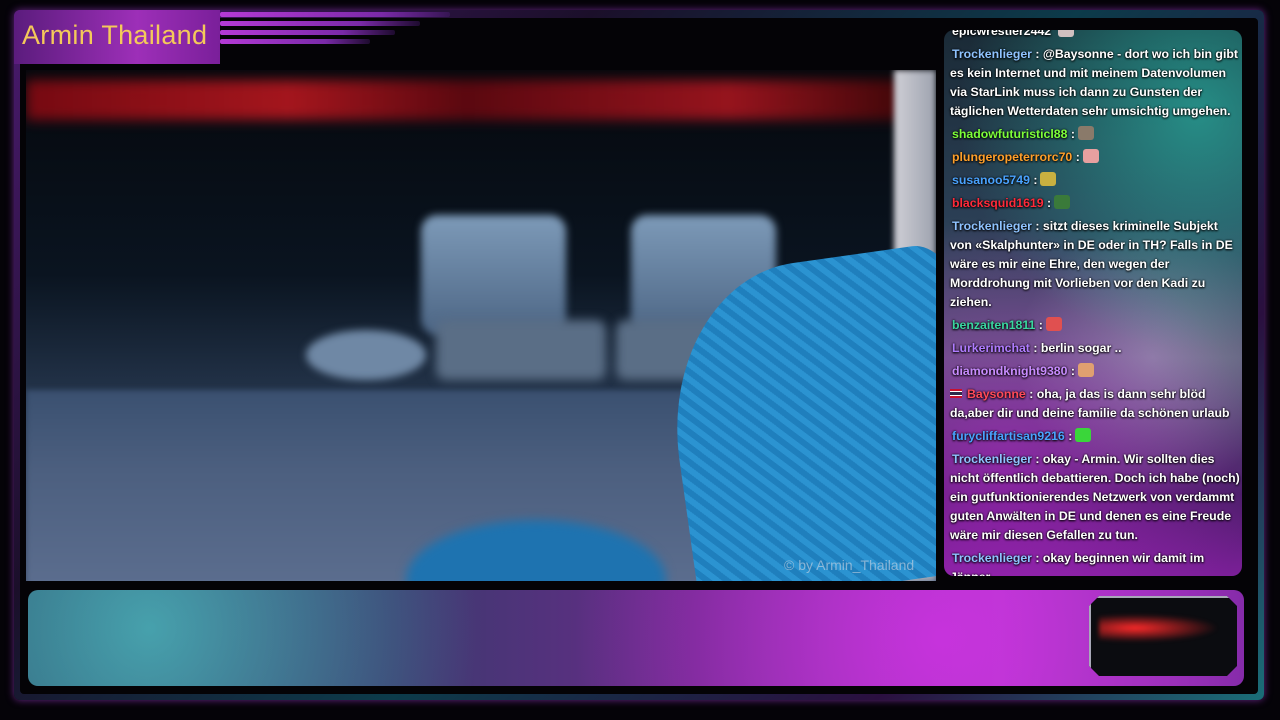 This screenshot has width=1280, height=720. What do you see at coordinates (1095, 35) in the screenshot?
I see `chat-message: epicwrestler2442` at bounding box center [1095, 35].